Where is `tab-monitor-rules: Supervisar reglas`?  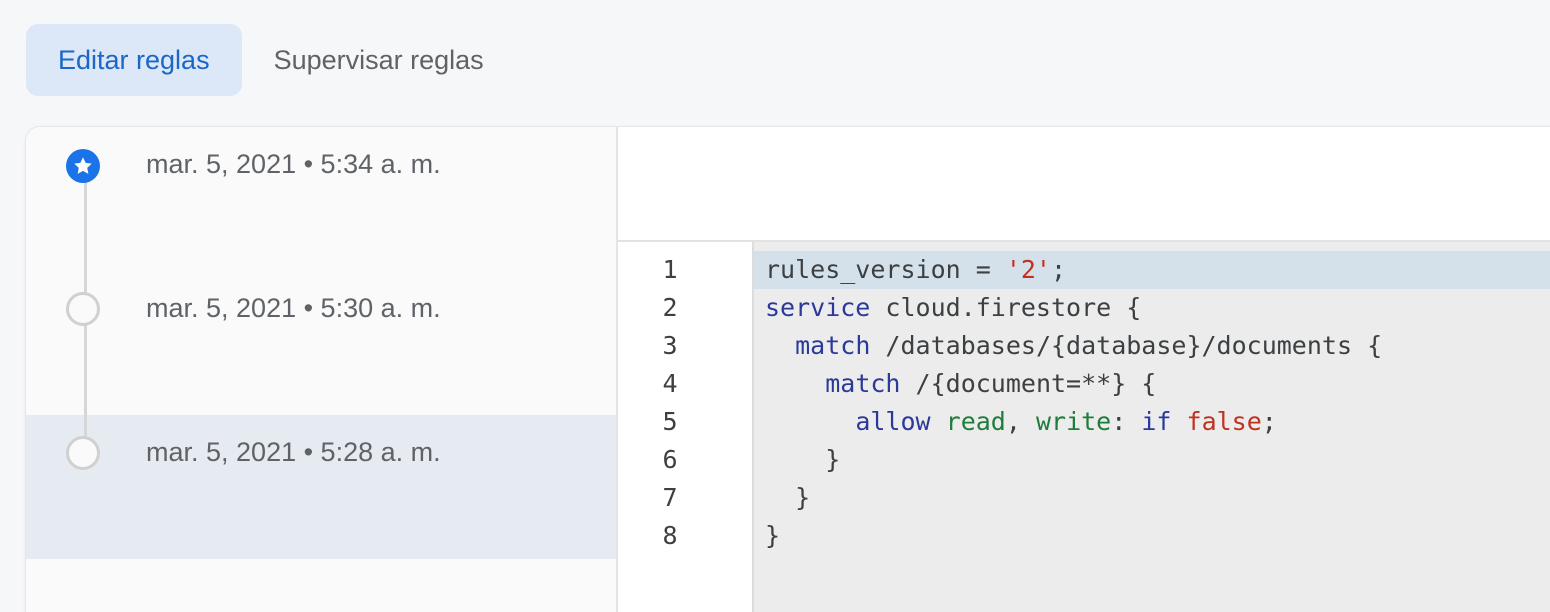 tab-monitor-rules: Supervisar reglas is located at coordinates (379, 60).